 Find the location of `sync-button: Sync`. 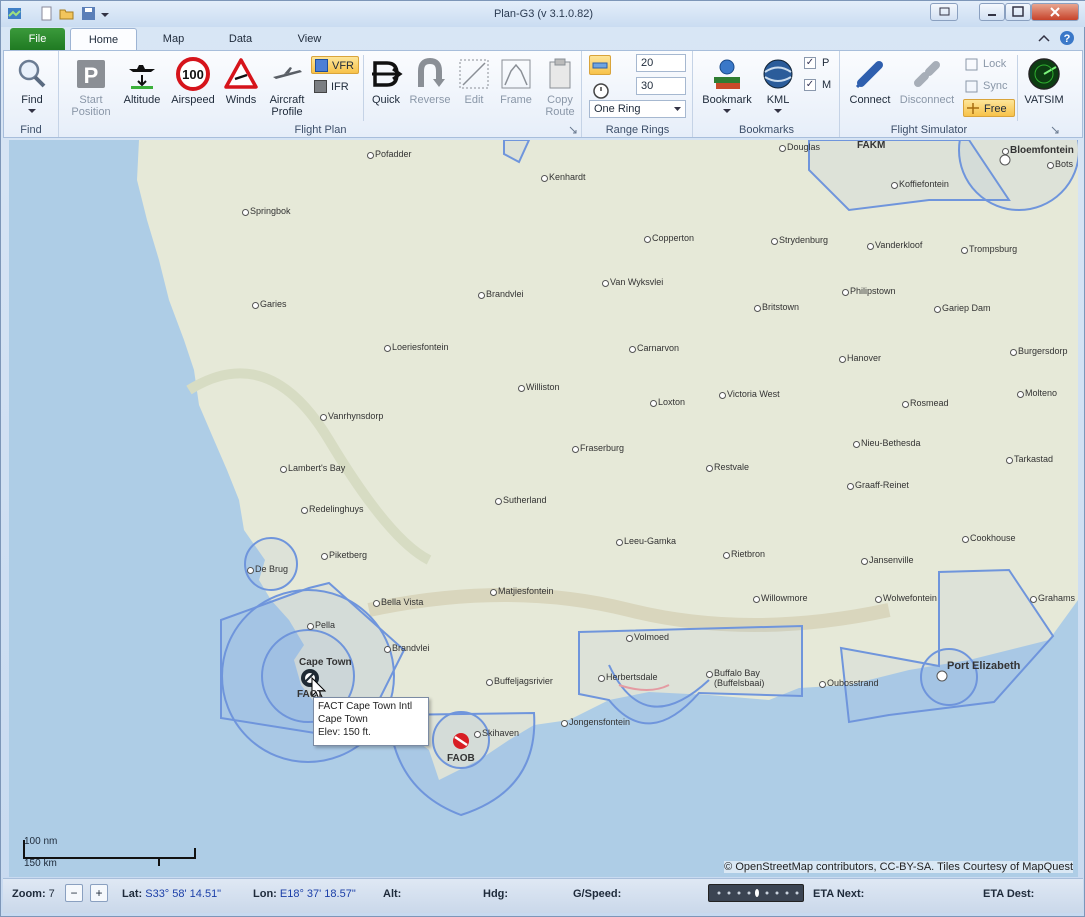

sync-button: Sync is located at coordinates (989, 86).